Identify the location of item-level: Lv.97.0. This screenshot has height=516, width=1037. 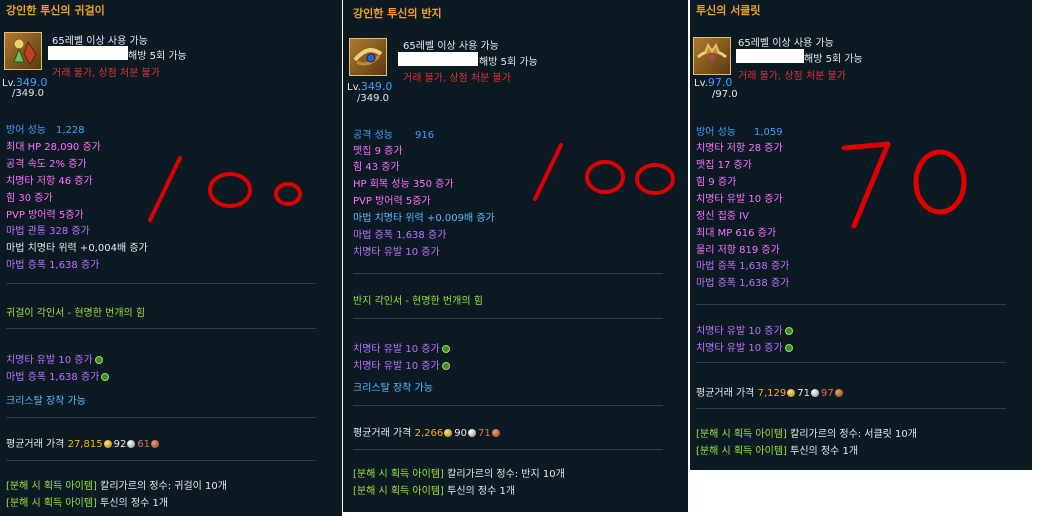
(713, 82).